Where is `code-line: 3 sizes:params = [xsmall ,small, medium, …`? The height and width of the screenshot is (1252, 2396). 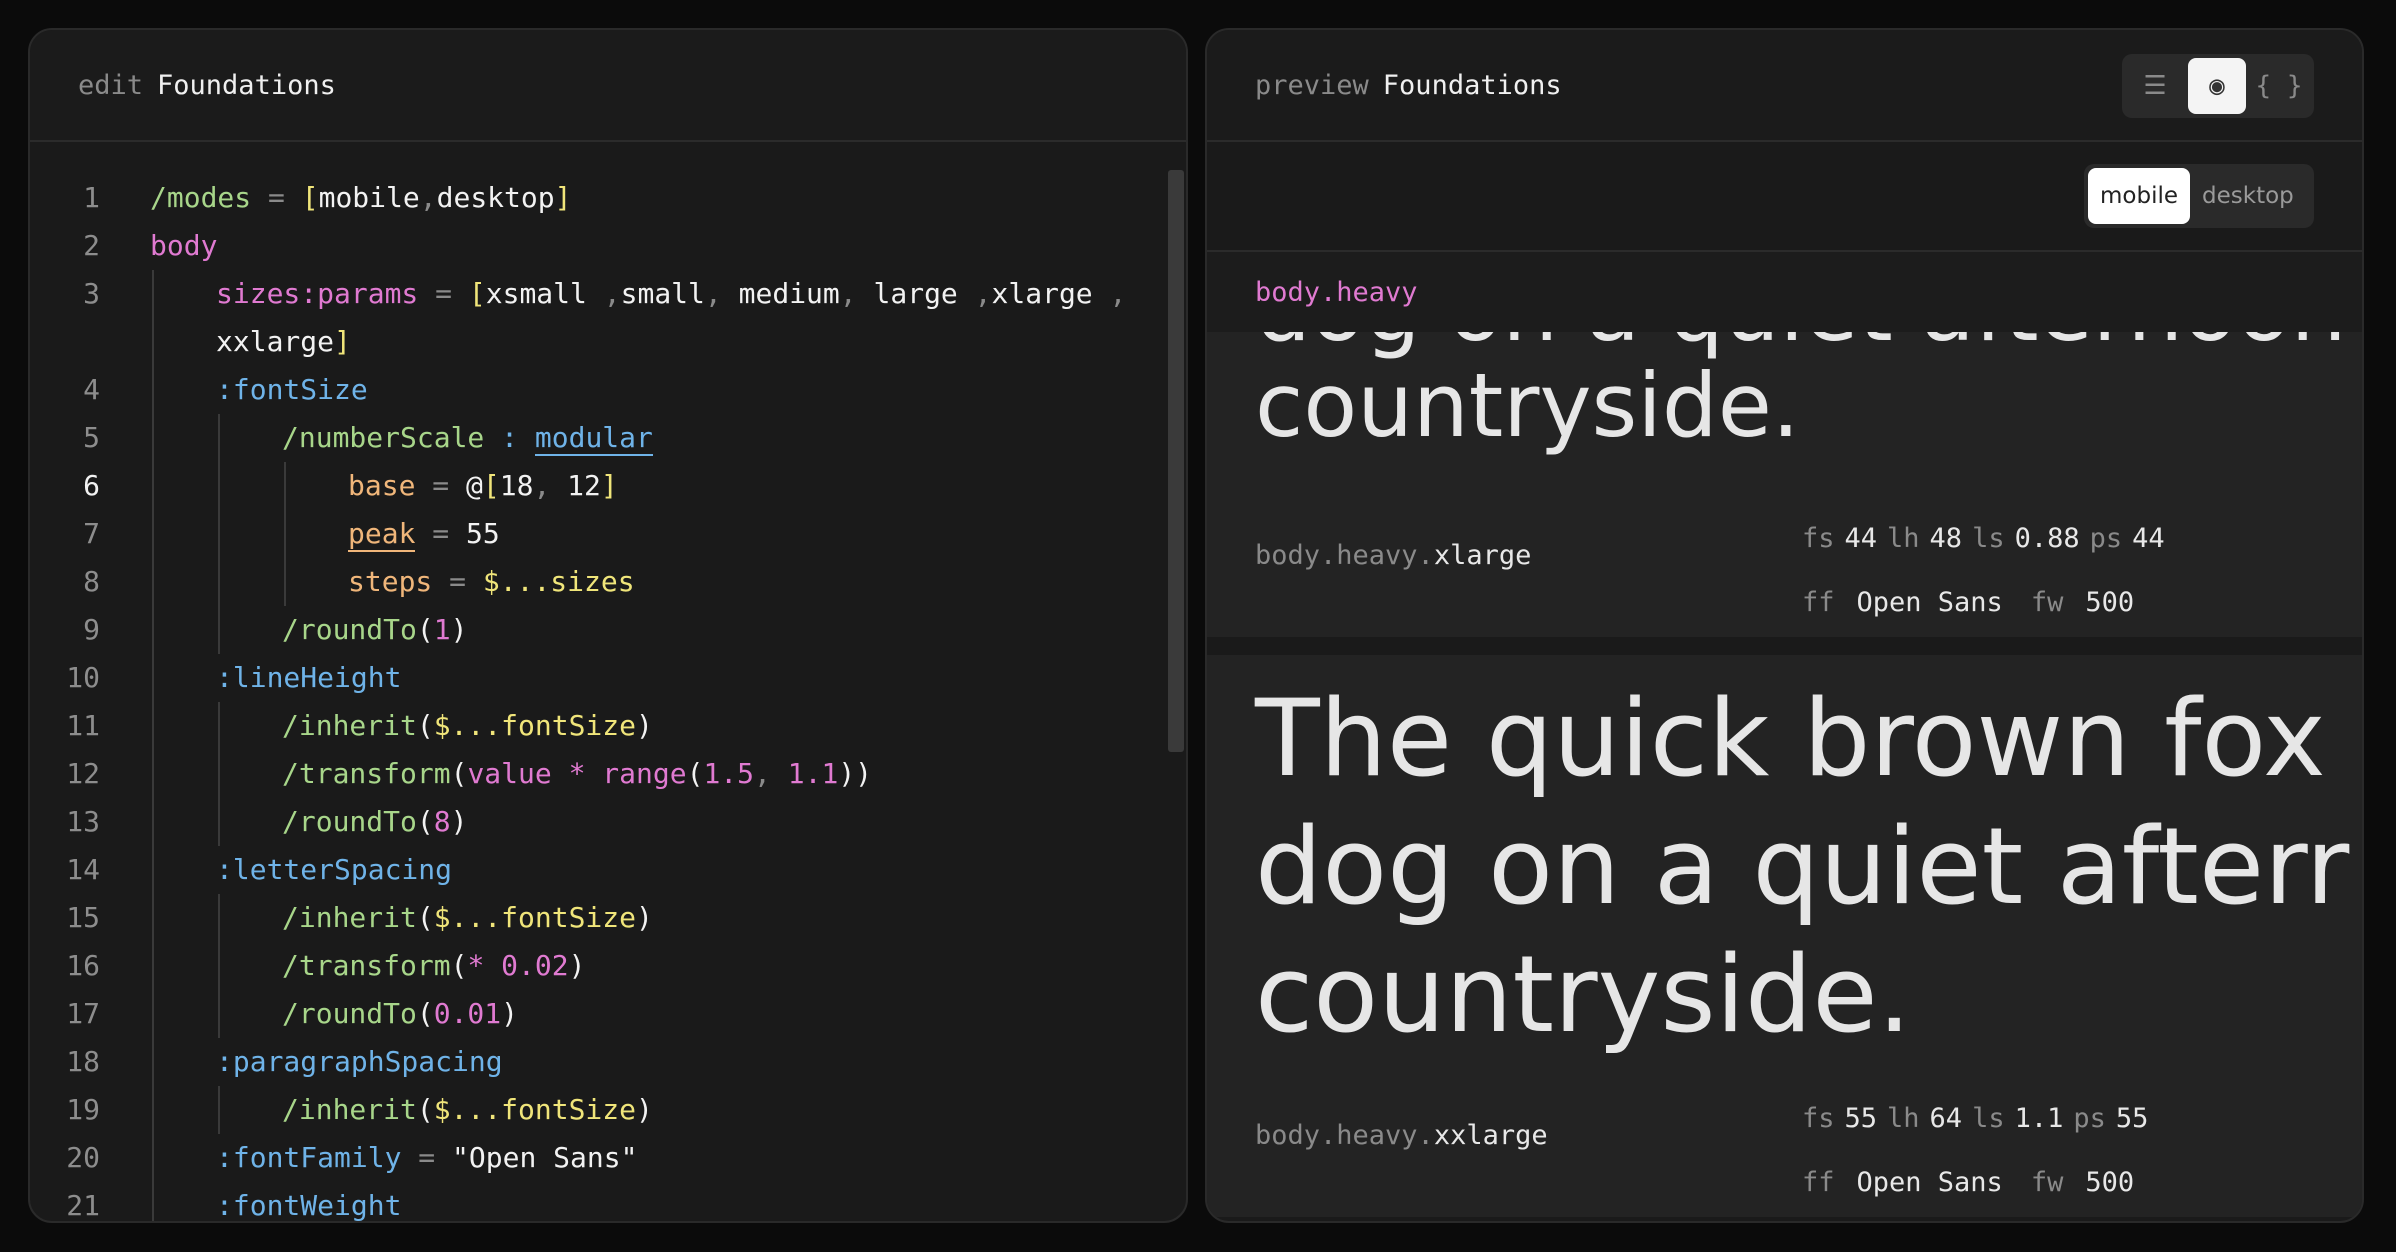 code-line: 3 sizes:params = [xsmall ,small, medium, … is located at coordinates (608, 294).